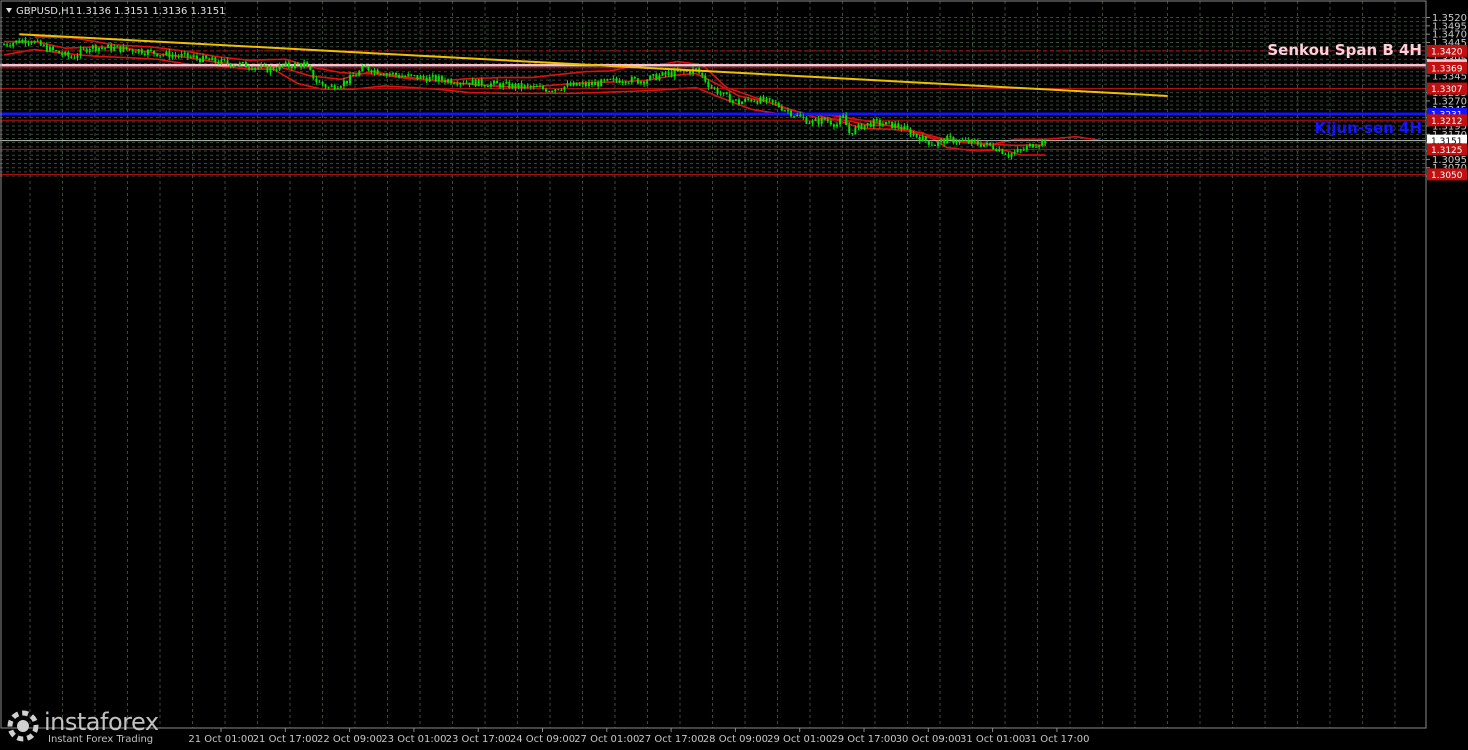  What do you see at coordinates (992, 739) in the screenshot?
I see `time-tick-label: 31 Oct 01:00` at bounding box center [992, 739].